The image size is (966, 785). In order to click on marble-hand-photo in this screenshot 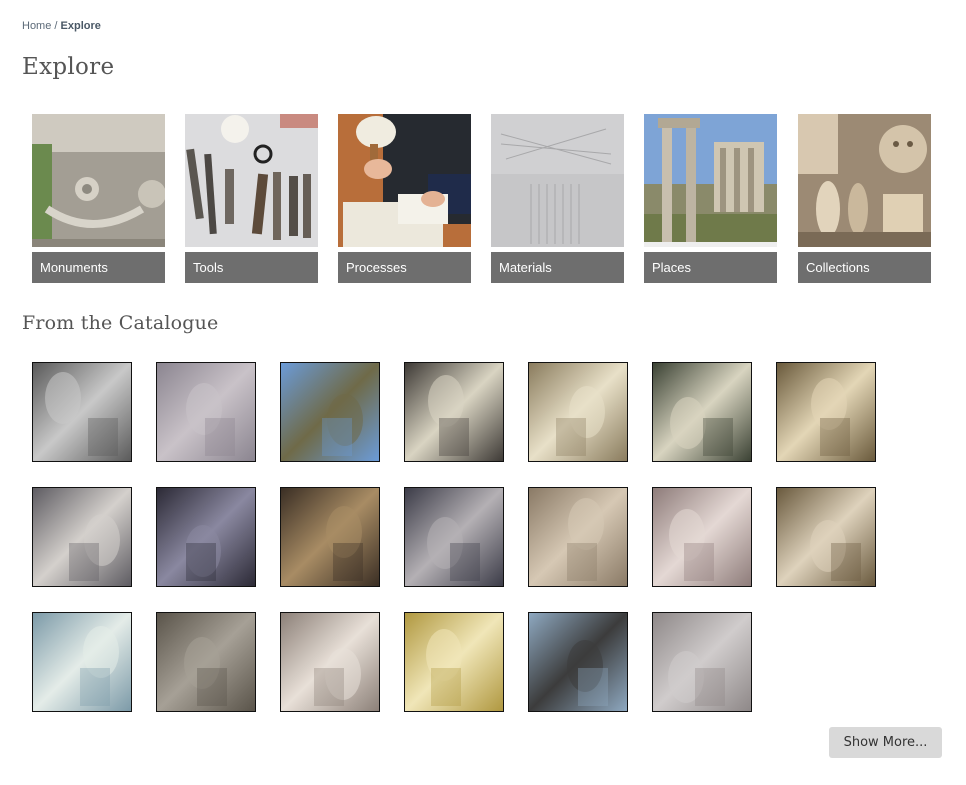, I will do `click(454, 412)`.